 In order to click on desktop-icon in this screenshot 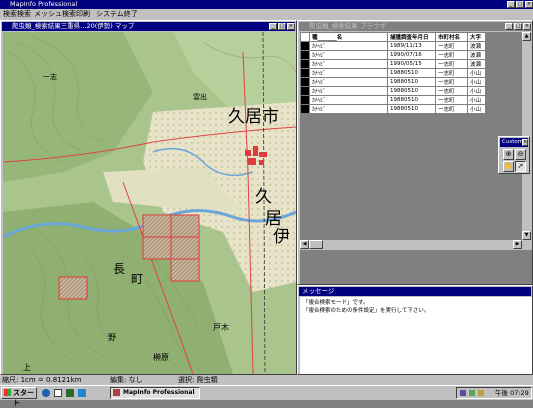, I will do `click(70, 393)`.